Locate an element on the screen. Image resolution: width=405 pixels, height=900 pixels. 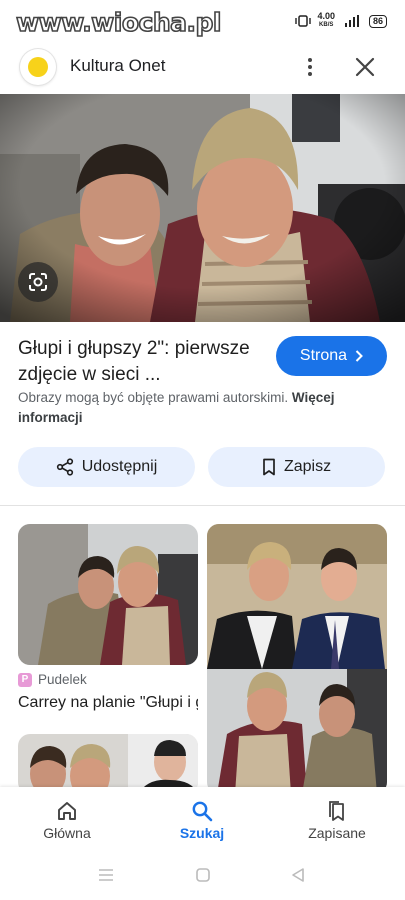
status-bar: www.wiocha.pl 4.00 KB/S 86 is located at coordinates (202, 21).